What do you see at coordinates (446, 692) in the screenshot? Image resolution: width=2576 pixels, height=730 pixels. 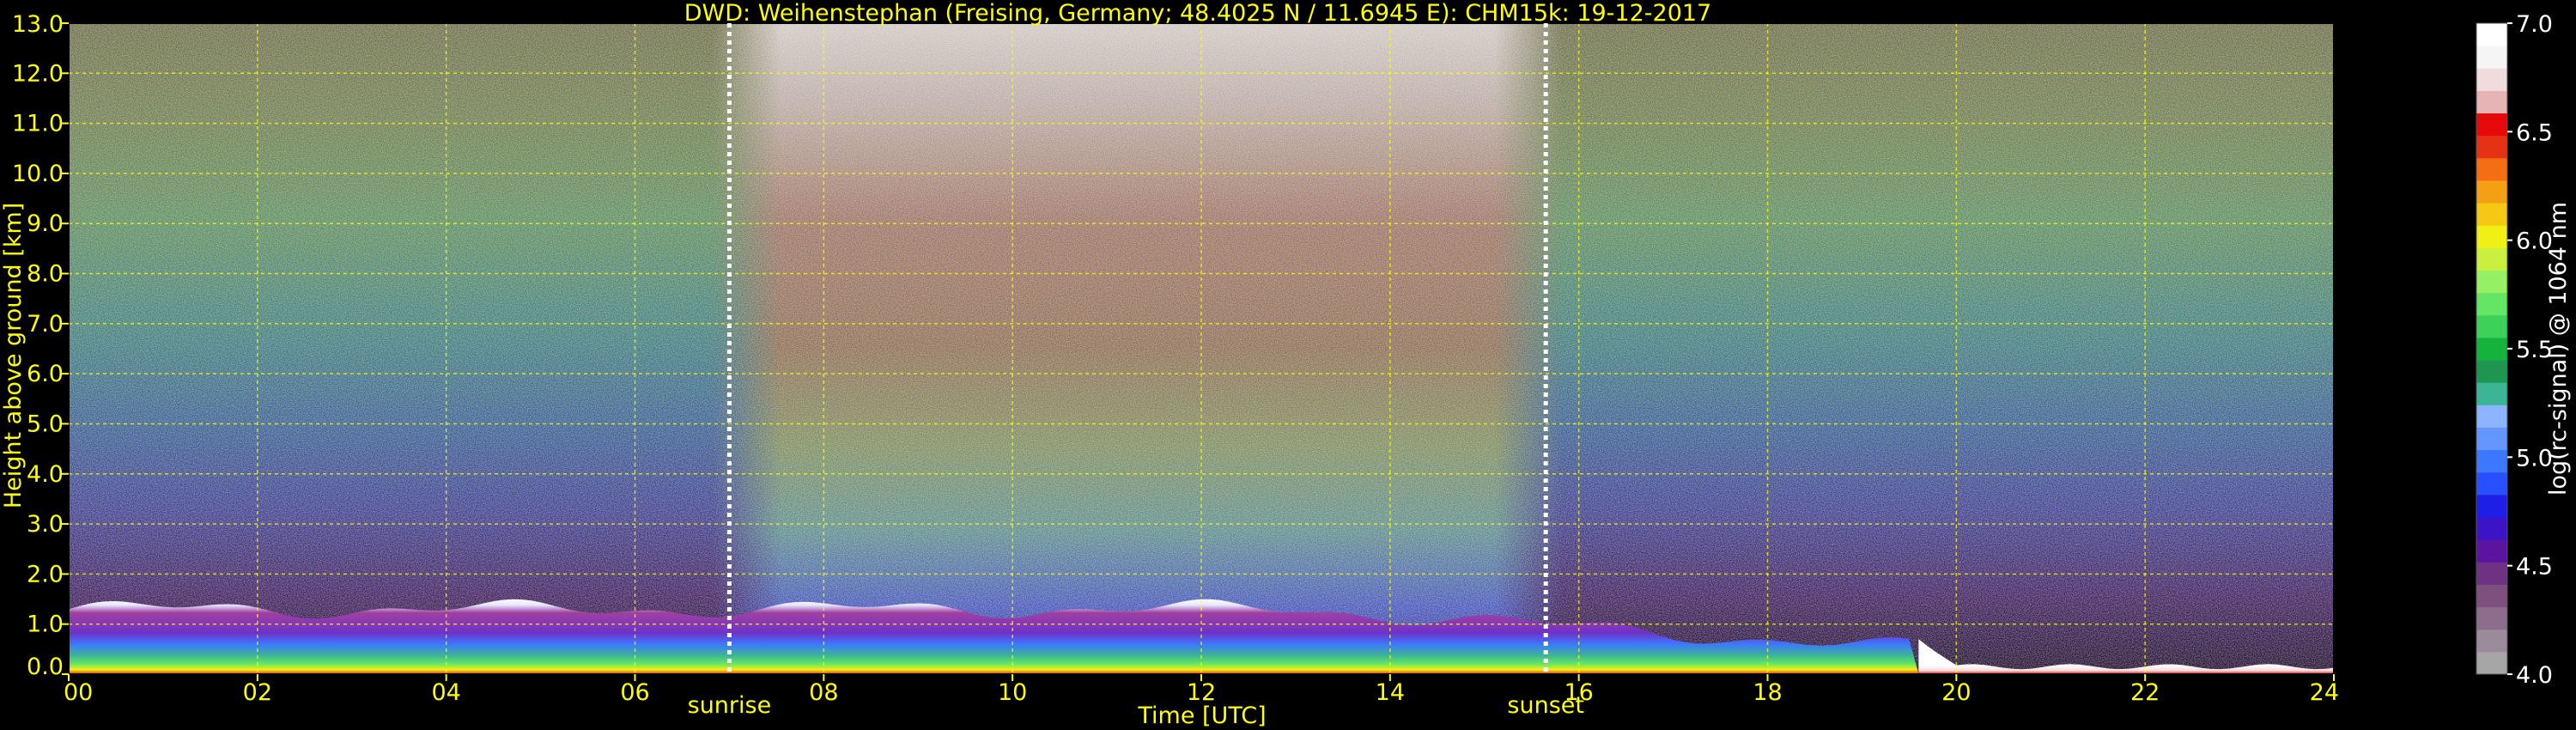 I see `x-tick-label: 04` at bounding box center [446, 692].